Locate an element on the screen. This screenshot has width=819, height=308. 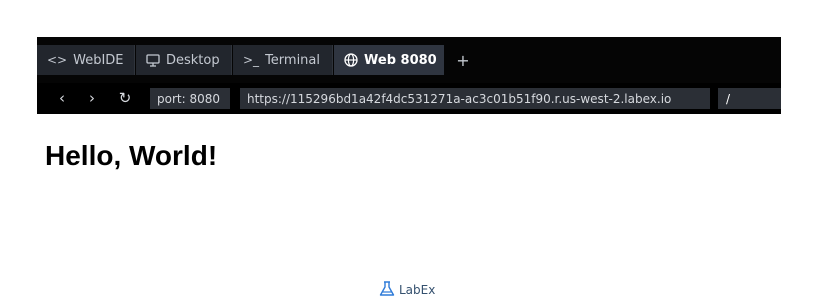
tab-desktop: Desktop is located at coordinates (184, 60).